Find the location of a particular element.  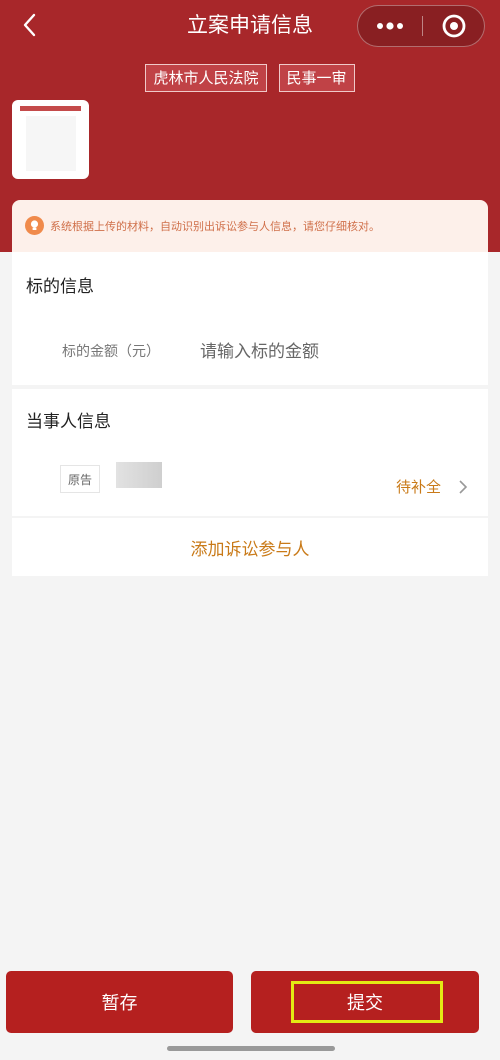

court-tag: 虎林市人民法院 is located at coordinates (206, 78).